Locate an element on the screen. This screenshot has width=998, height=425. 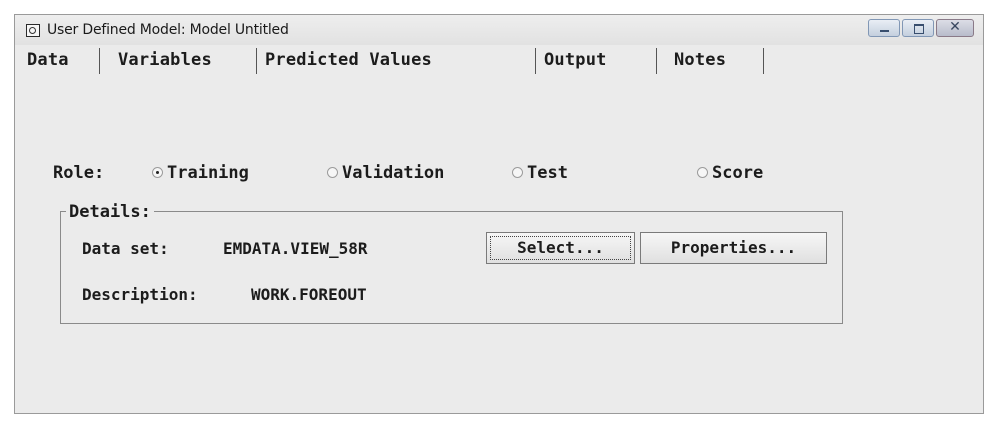
description-value: WORK.FOREOUT is located at coordinates (309, 294).